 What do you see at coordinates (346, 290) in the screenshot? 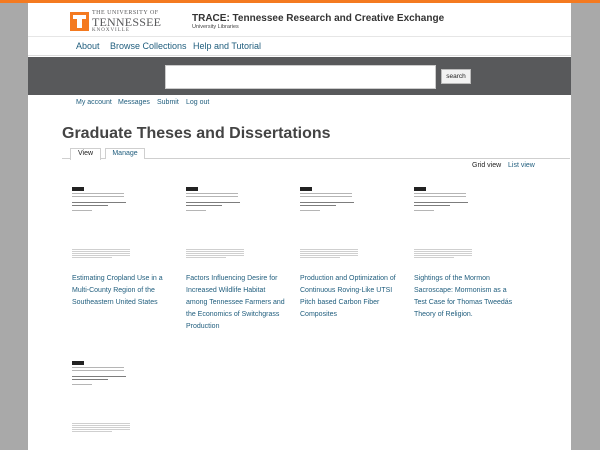
I see `result-title-line: Continuous Roving-Like UTSI` at bounding box center [346, 290].